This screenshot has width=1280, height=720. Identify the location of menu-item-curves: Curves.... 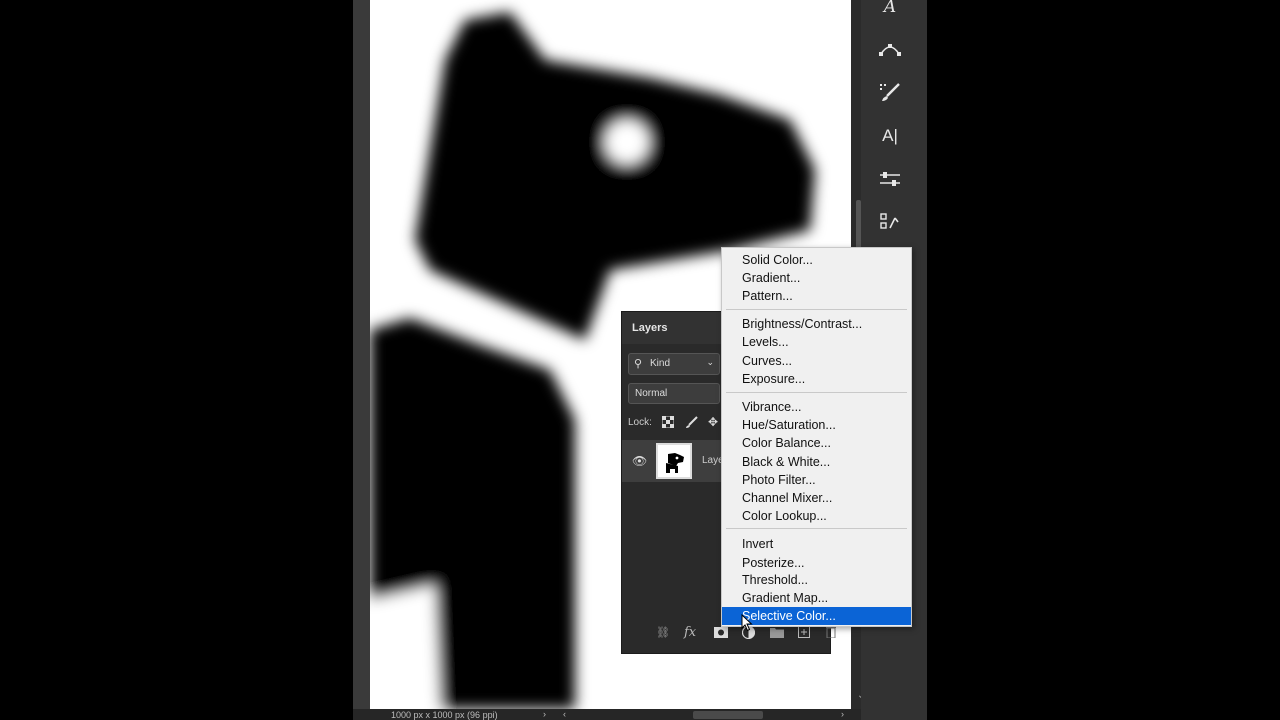
(816, 361).